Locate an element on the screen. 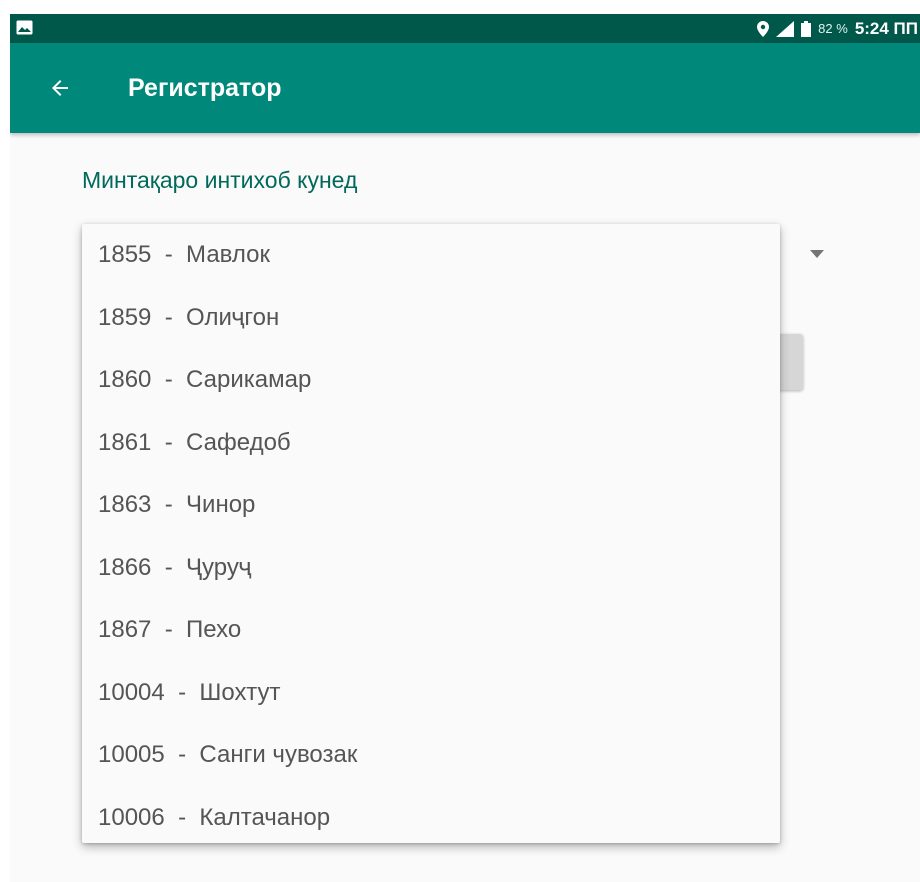  dropdown-item: 1860 - Сарикамар is located at coordinates (431, 380).